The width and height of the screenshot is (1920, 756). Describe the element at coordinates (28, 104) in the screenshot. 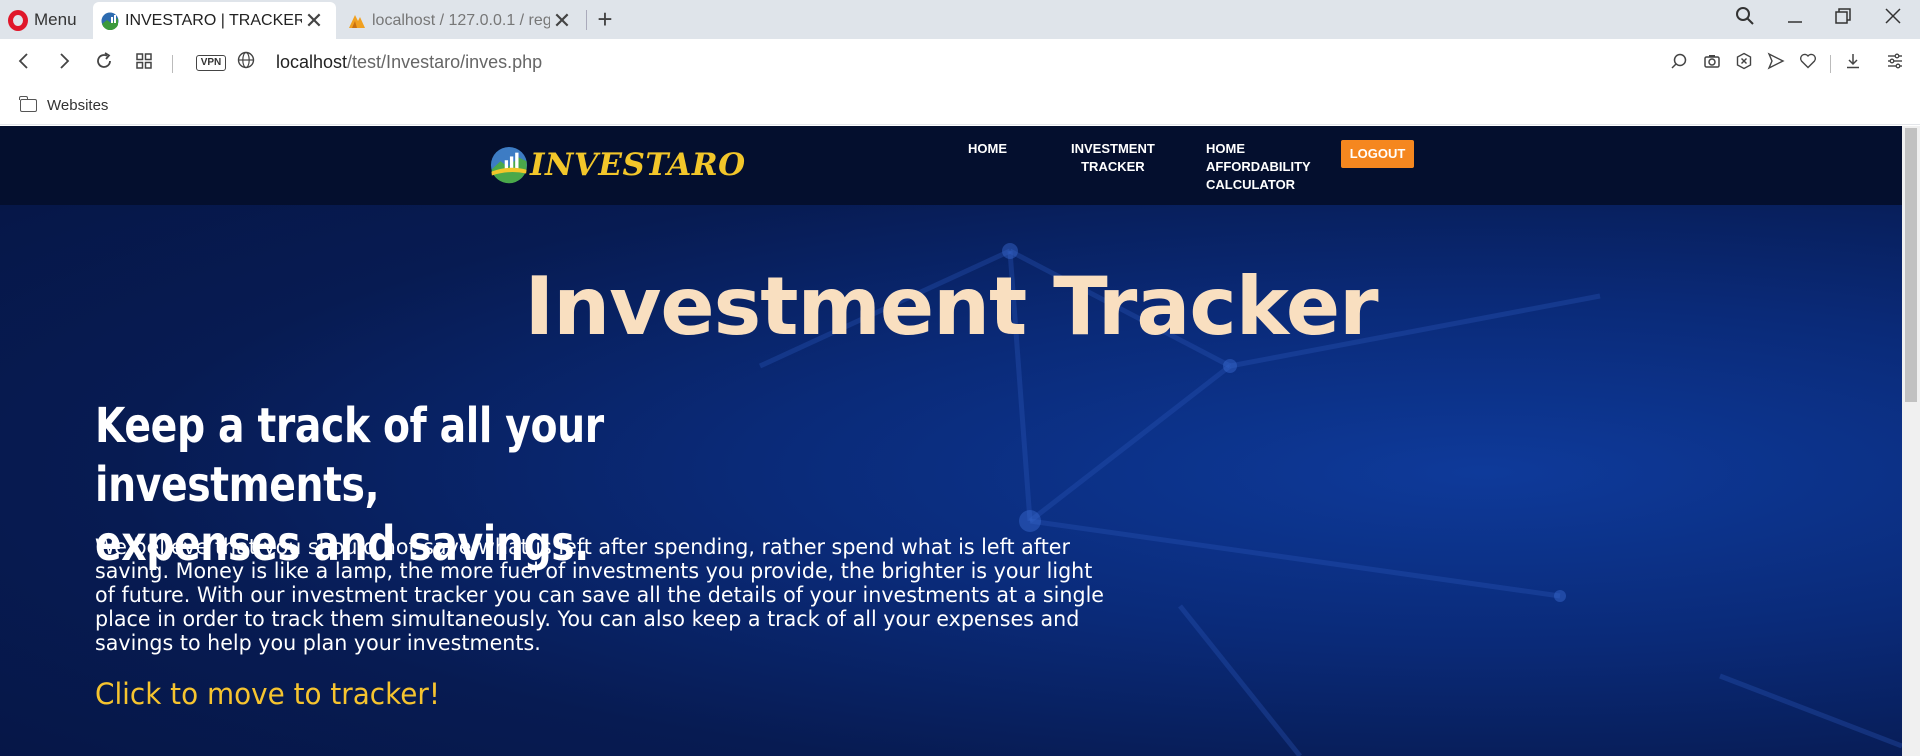

I see `folder-icon` at that location.